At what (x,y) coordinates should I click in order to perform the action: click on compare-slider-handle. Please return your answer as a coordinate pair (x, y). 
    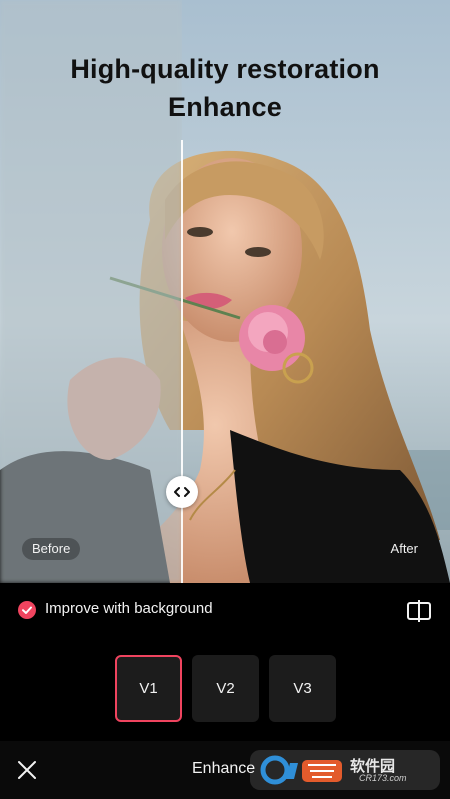
    Looking at the image, I should click on (182, 492).